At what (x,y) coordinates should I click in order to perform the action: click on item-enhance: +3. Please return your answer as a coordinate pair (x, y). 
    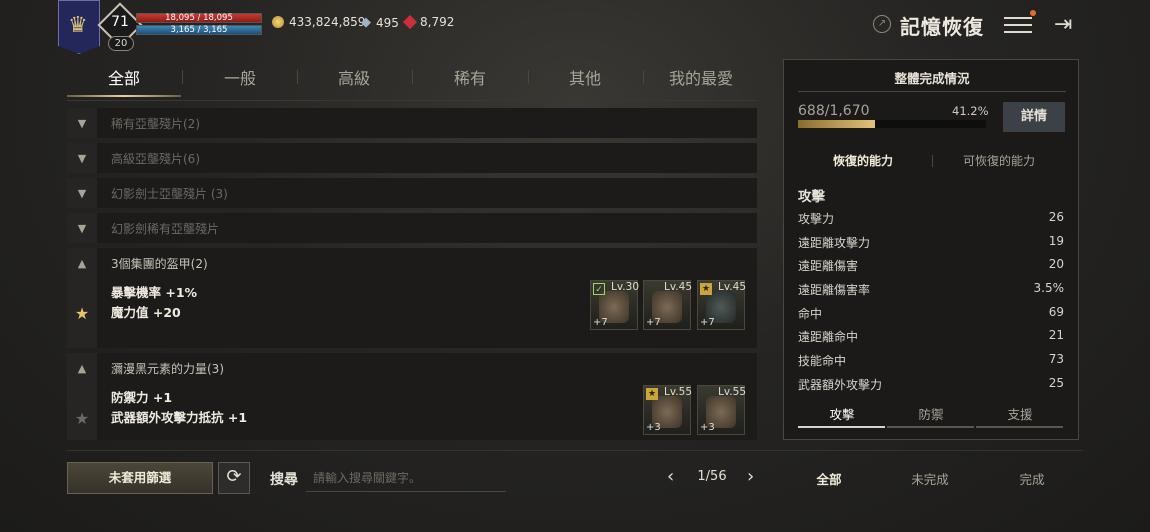
    Looking at the image, I should click on (707, 427).